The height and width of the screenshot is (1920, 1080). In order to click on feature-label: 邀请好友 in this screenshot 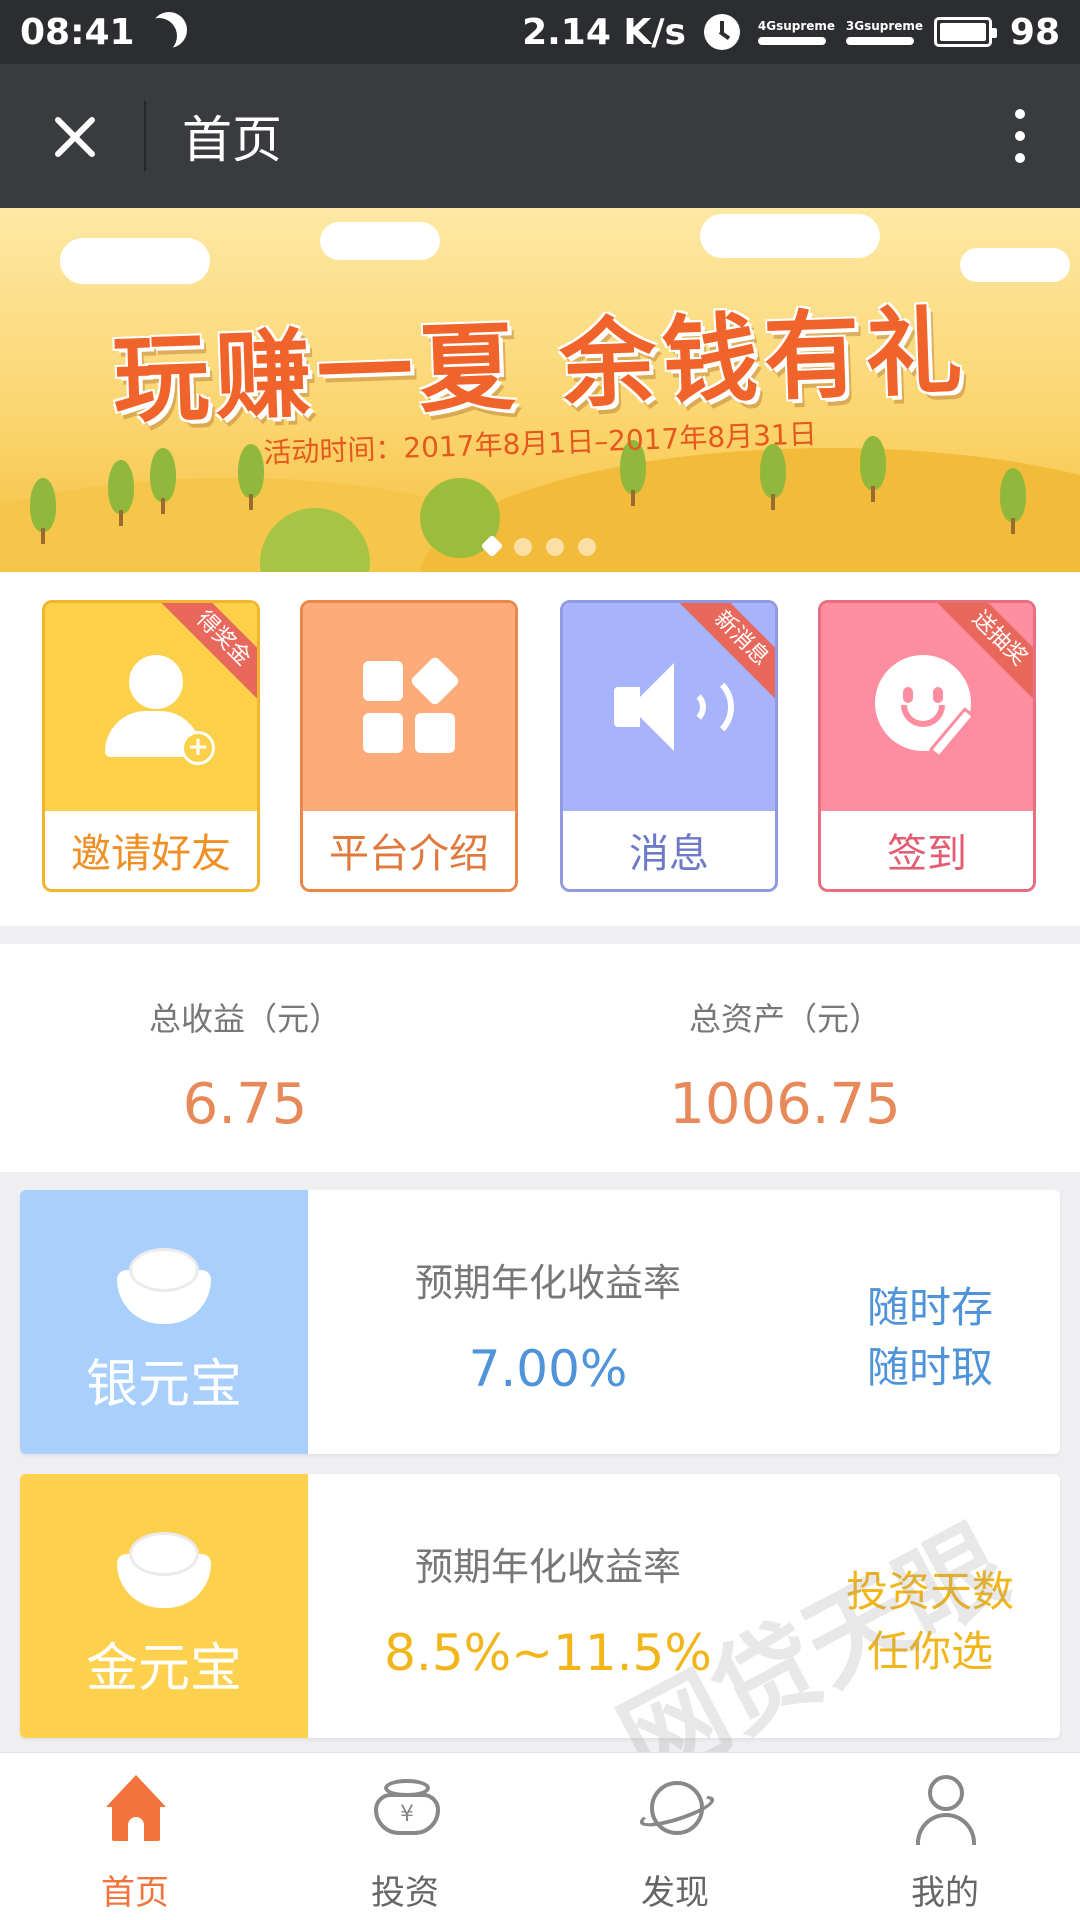, I will do `click(151, 850)`.